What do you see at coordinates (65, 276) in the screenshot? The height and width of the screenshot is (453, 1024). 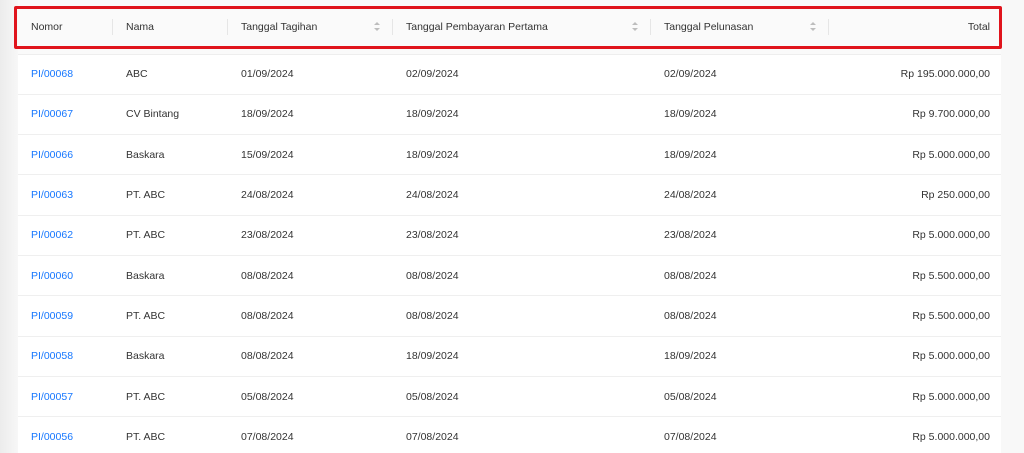 I see `invoice-number-link: PI/00060` at bounding box center [65, 276].